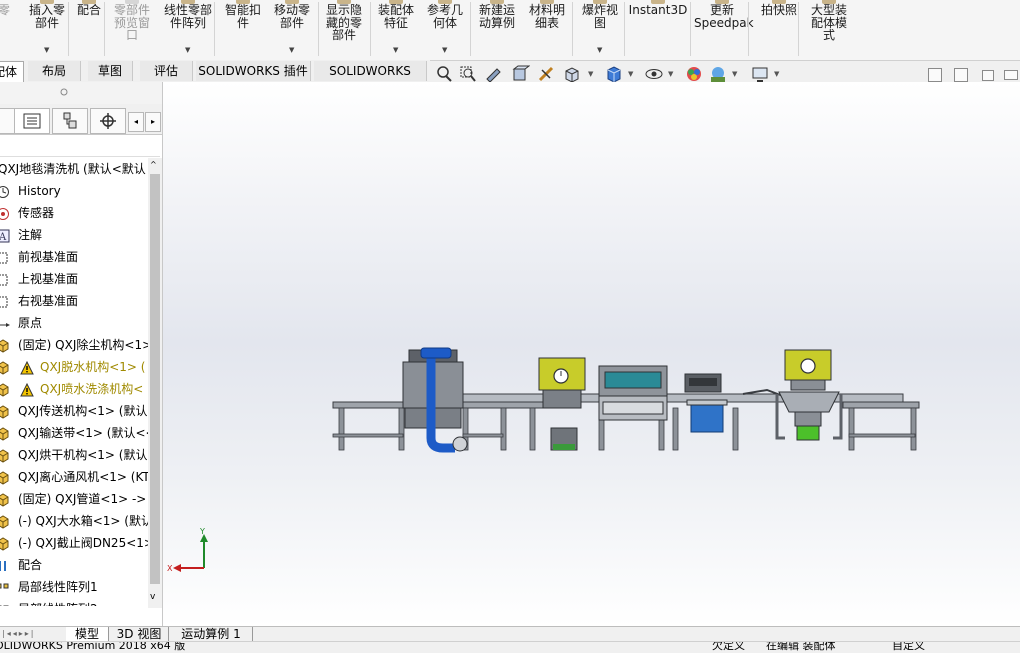  I want to click on scroll-up-icon: ^, so click(153, 164).